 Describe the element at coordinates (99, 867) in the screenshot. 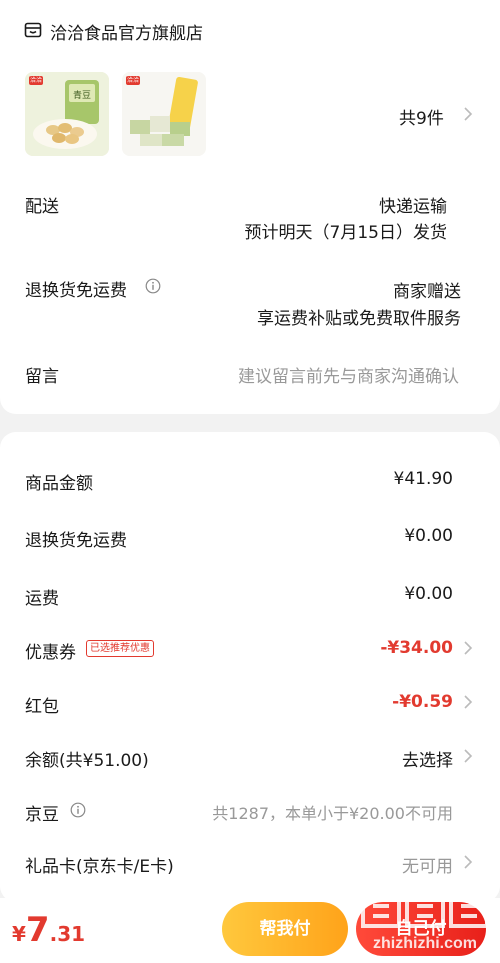

I see `gift-card-label: 礼品卡(京东卡/E卡)` at that location.